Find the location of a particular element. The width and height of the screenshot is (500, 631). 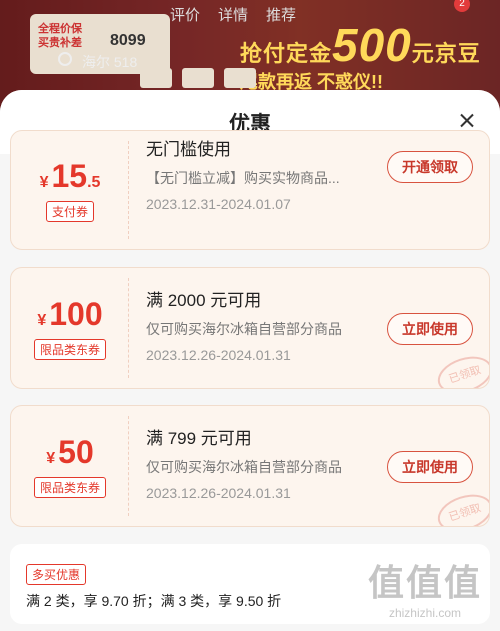

watermark-logo: 值值值 is located at coordinates (424, 582).